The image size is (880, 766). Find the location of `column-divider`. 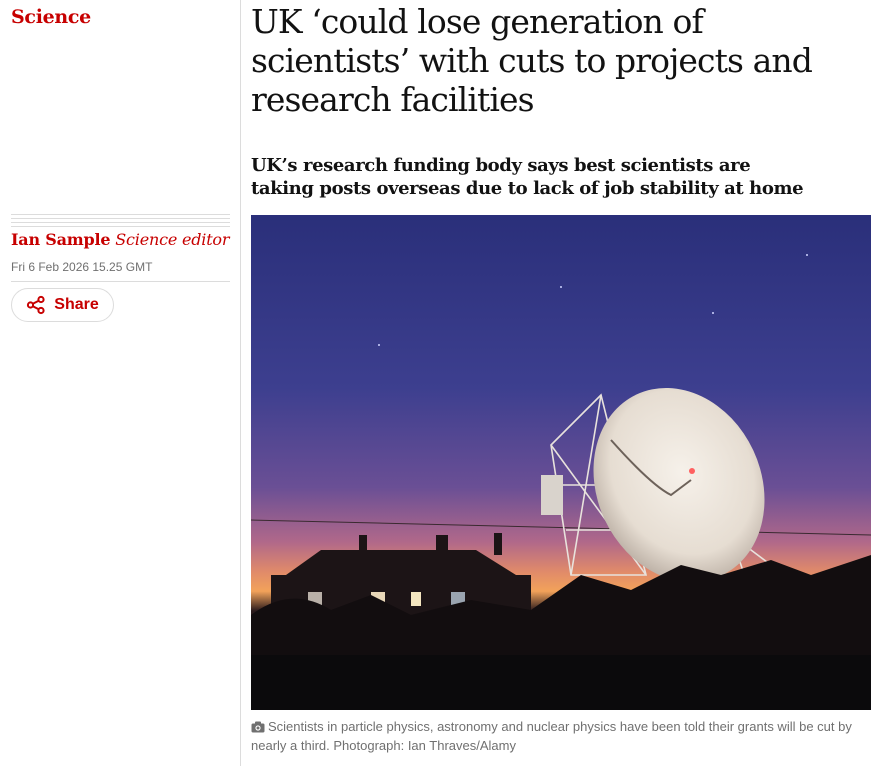

column-divider is located at coordinates (240, 383).